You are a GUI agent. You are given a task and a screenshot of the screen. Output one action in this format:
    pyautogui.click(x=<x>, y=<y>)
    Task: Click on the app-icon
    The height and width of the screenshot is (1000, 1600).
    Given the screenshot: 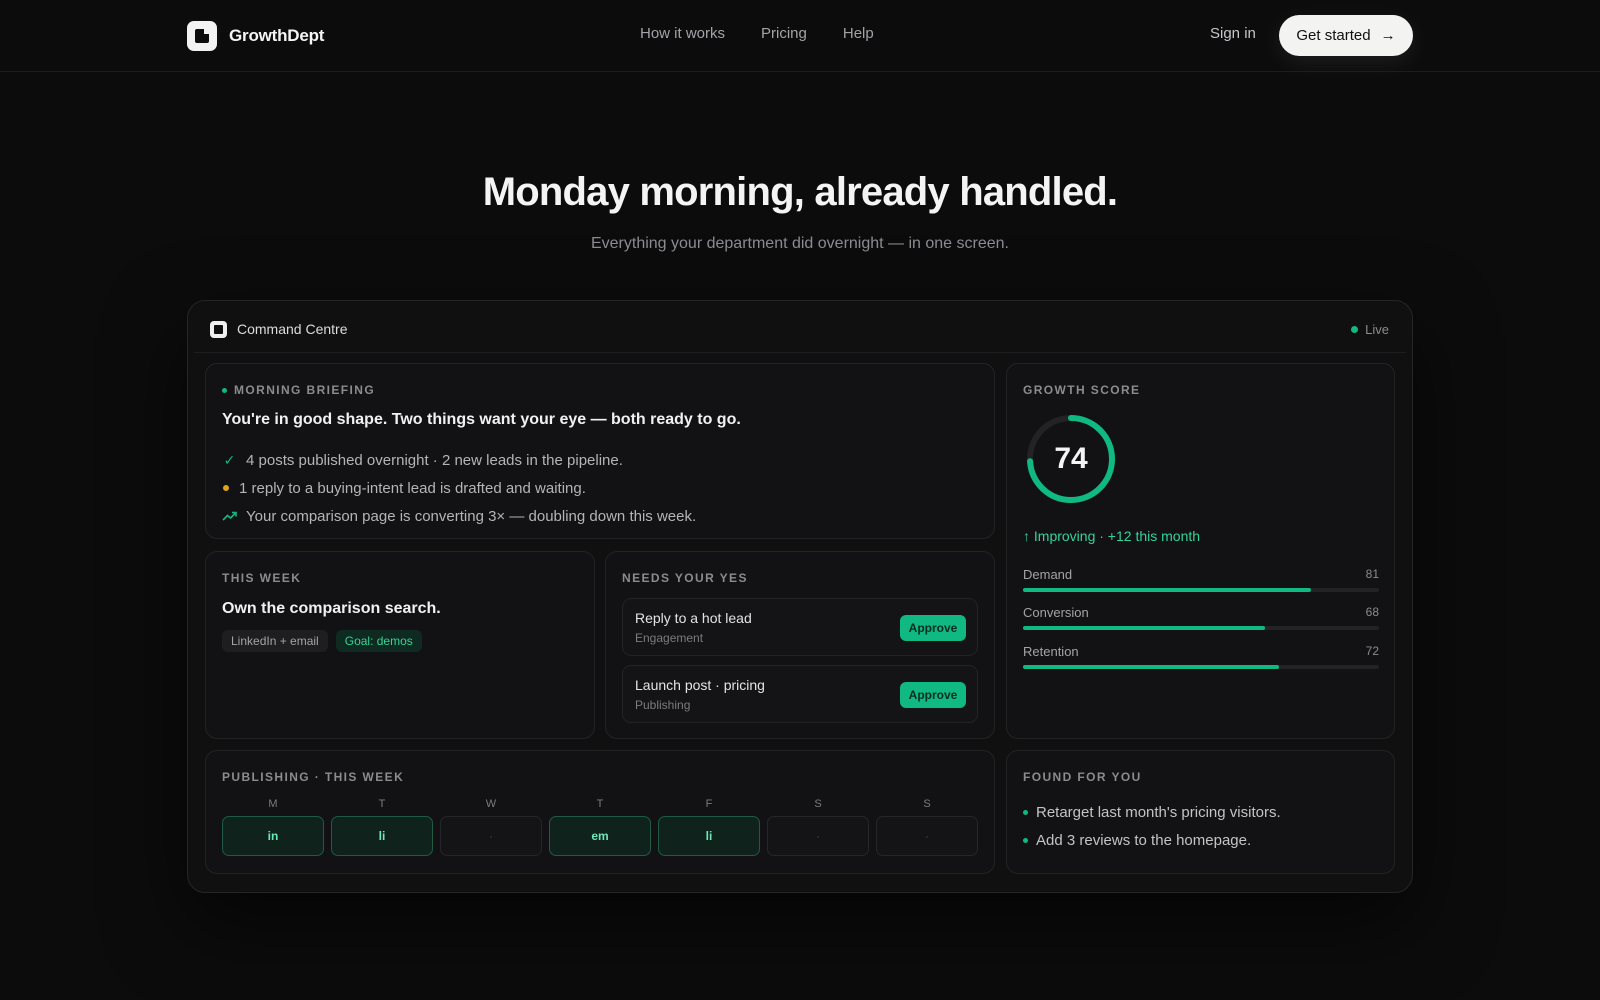 What is the action you would take?
    pyautogui.click(x=218, y=329)
    